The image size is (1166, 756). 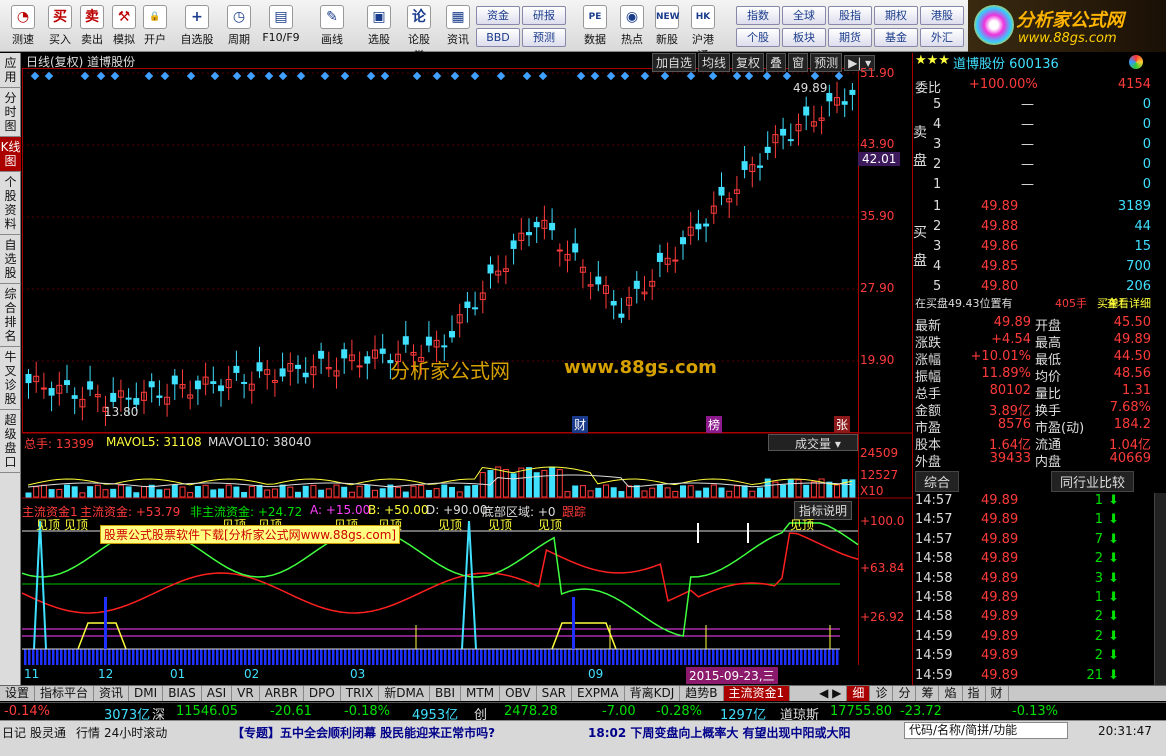 What do you see at coordinates (598, 693) in the screenshot?
I see `indicator-tab-15: EXPMA` at bounding box center [598, 693].